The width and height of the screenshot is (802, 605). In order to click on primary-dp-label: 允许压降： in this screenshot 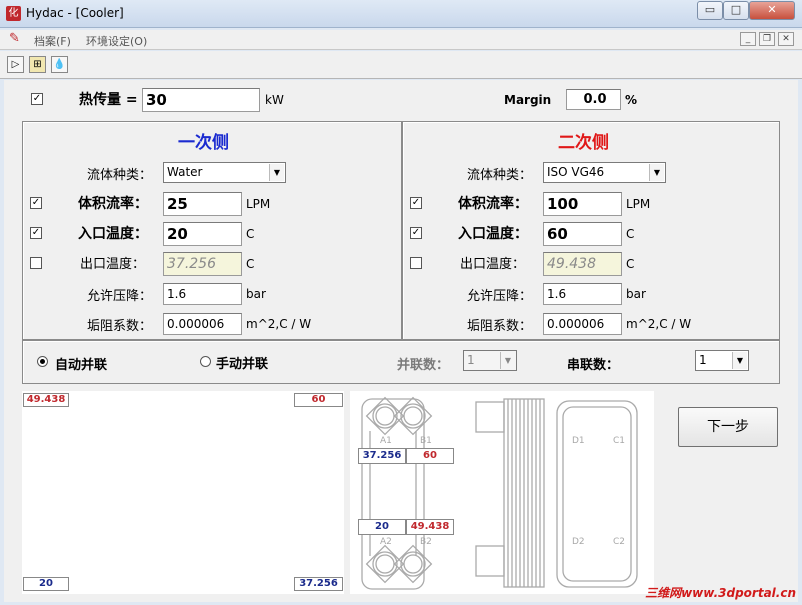, I will do `click(120, 296)`.